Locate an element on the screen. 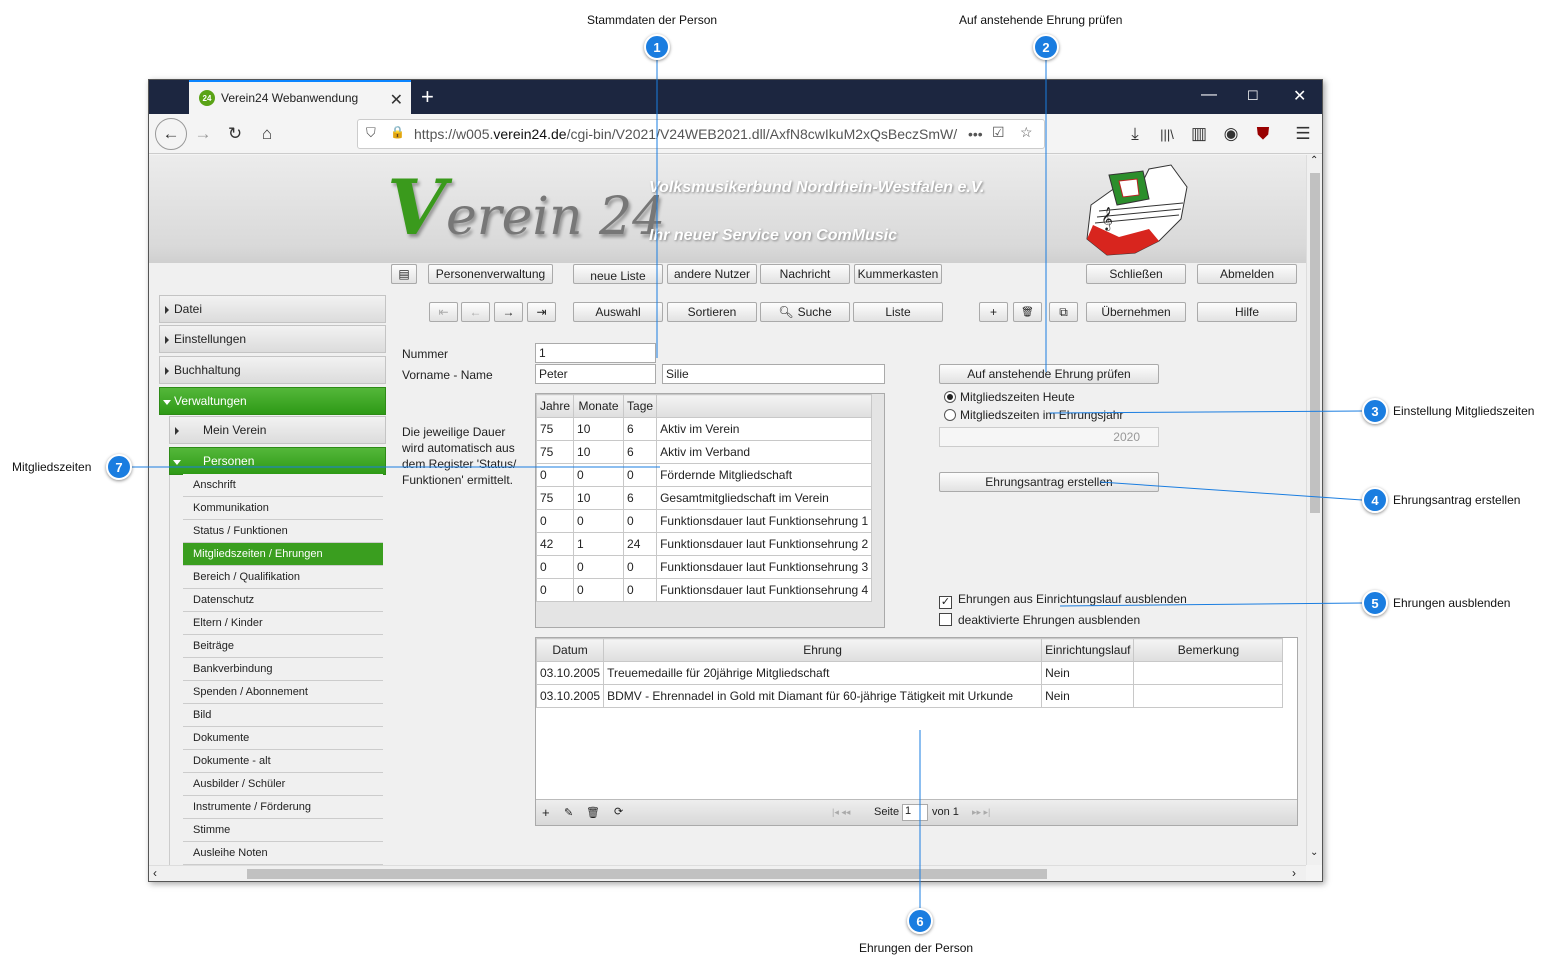 The width and height of the screenshot is (1564, 972). menu-toggle-button: ▤ is located at coordinates (404, 274).